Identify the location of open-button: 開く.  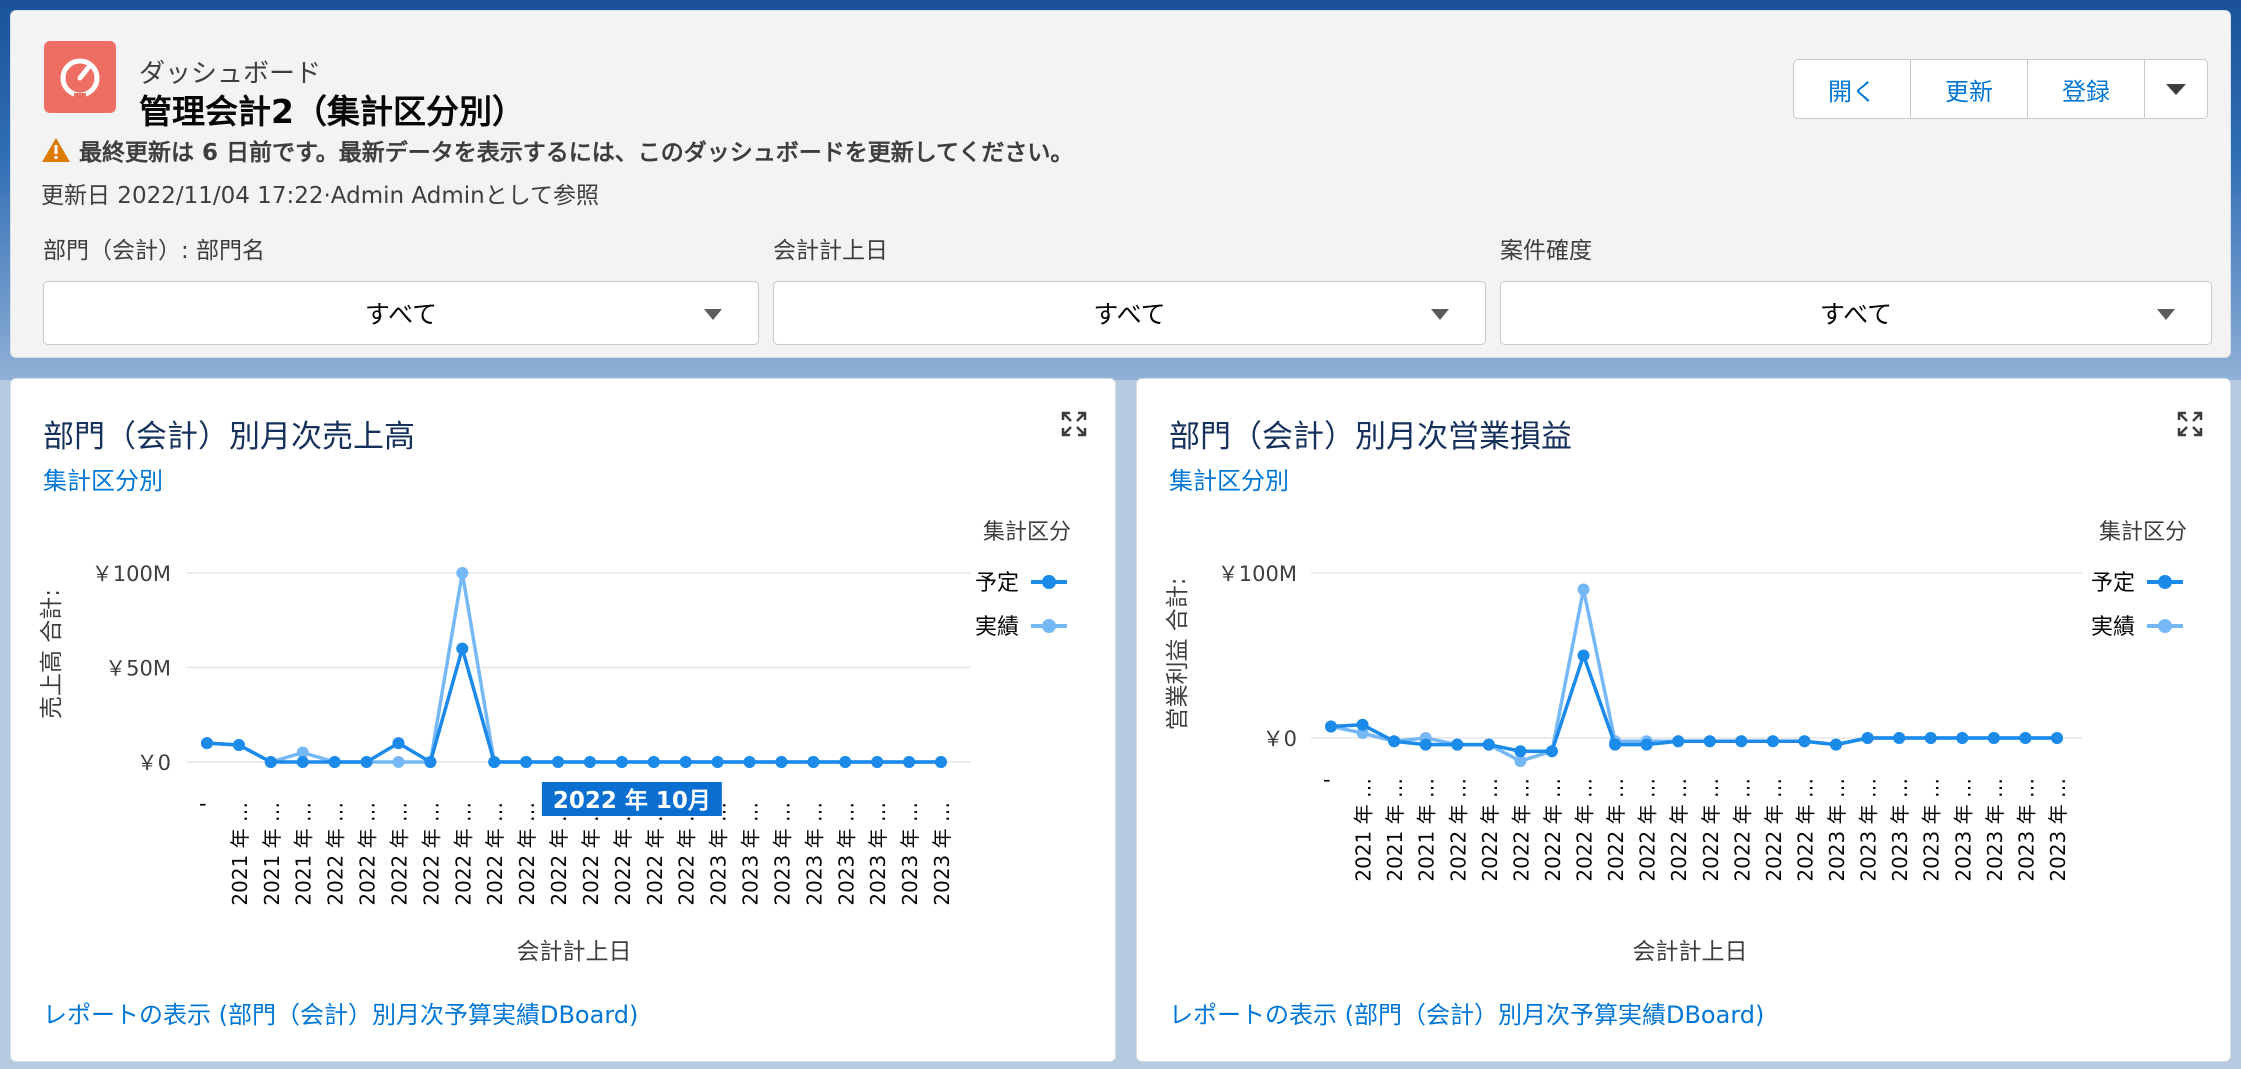
(1852, 89).